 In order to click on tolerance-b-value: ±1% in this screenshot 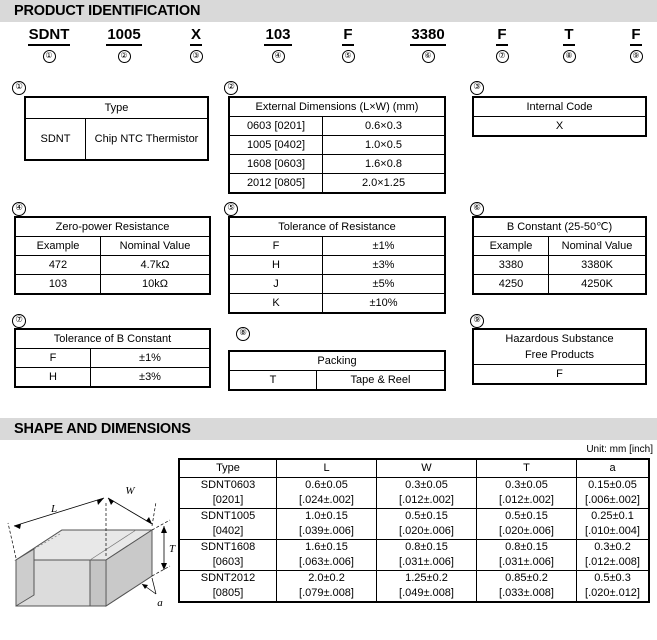, I will do `click(150, 358)`.